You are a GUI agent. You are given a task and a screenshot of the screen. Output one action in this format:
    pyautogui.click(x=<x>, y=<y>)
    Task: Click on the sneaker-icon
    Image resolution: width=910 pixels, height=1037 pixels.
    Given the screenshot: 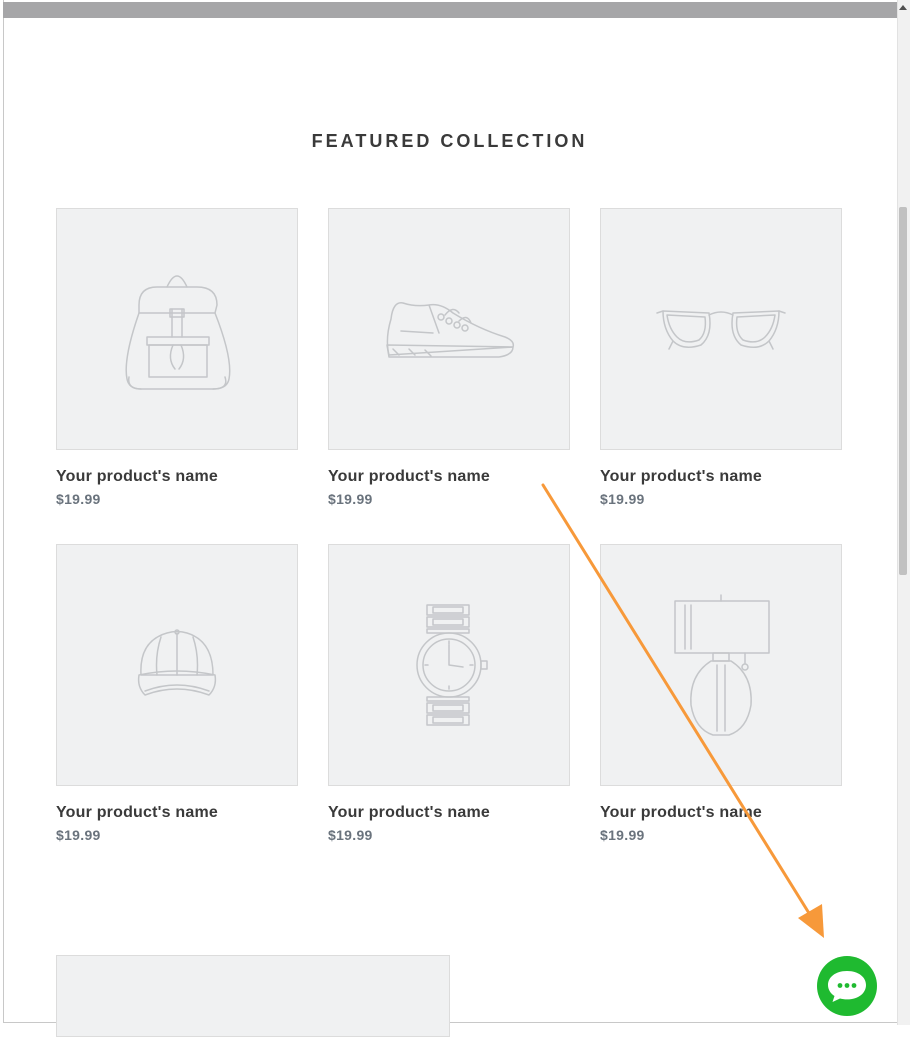 What is the action you would take?
    pyautogui.click(x=450, y=330)
    